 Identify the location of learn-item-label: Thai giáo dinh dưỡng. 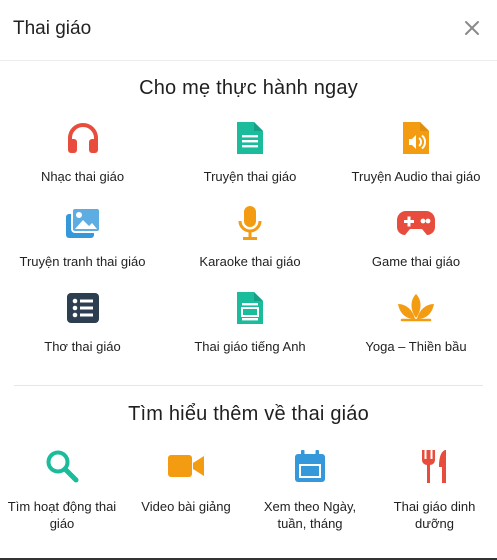
(434, 515).